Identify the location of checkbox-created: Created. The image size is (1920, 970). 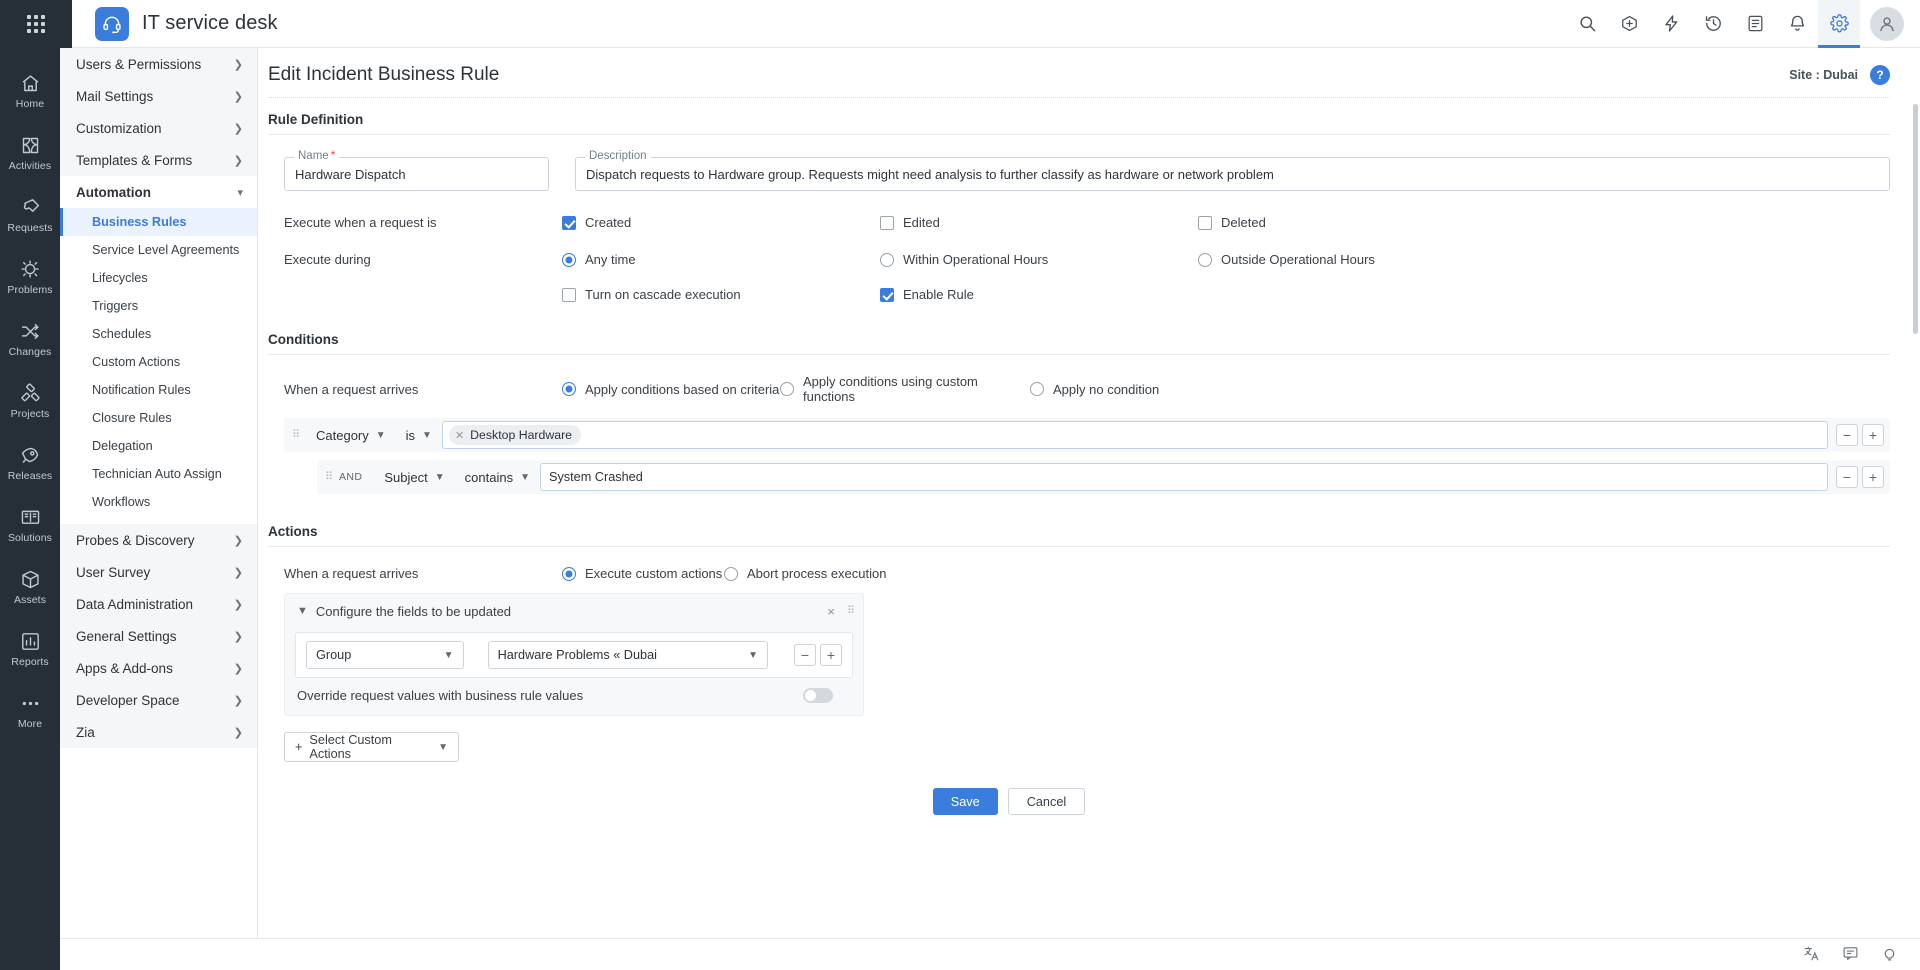
(721, 222).